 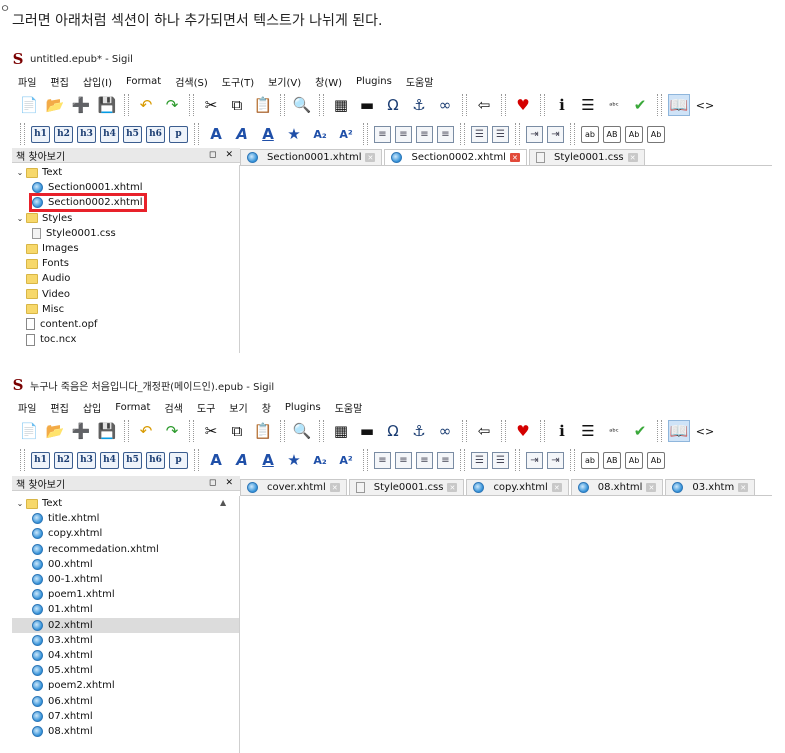 What do you see at coordinates (125, 518) in the screenshot?
I see `tree-item: title.xhtml` at bounding box center [125, 518].